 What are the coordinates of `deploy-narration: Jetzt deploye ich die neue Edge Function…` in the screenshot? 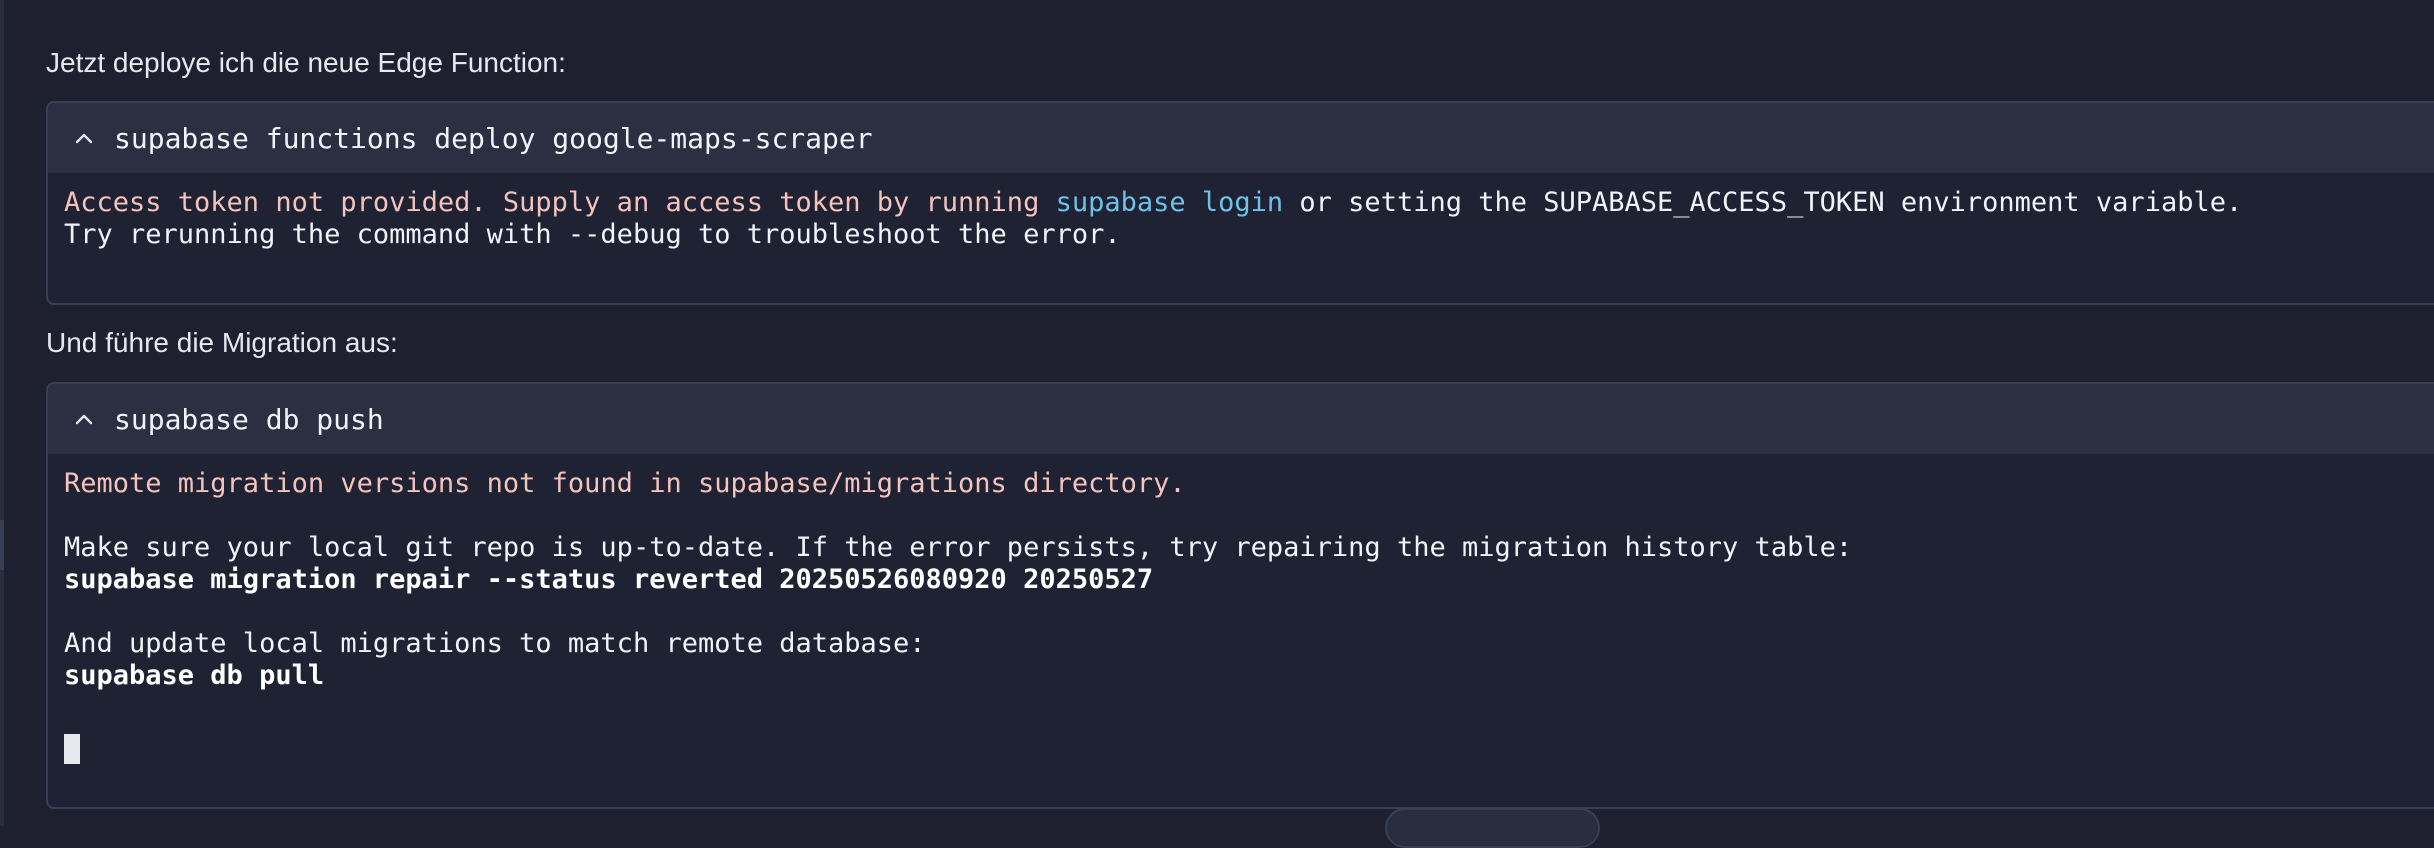 It's located at (306, 62).